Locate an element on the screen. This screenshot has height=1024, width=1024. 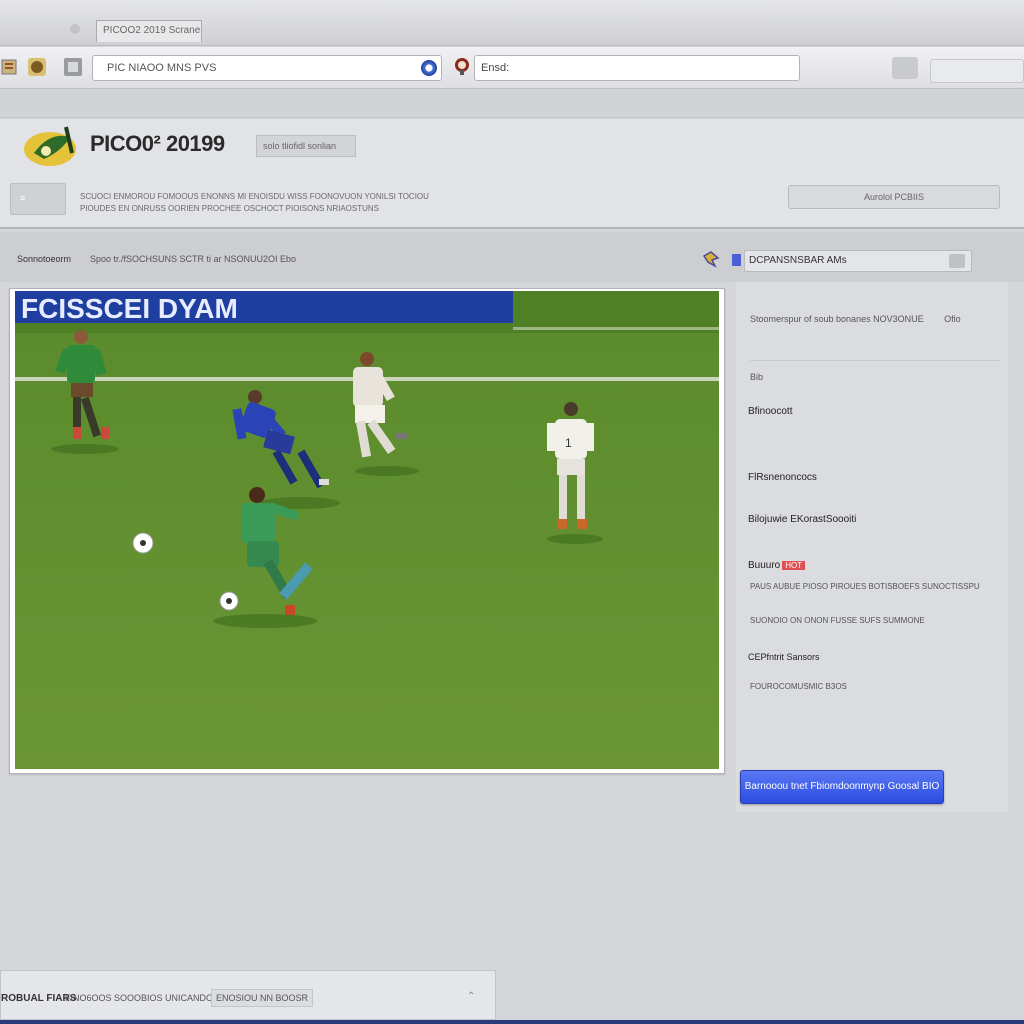
banner-text: FCISSCEI DYAM is located at coordinates (129, 308).